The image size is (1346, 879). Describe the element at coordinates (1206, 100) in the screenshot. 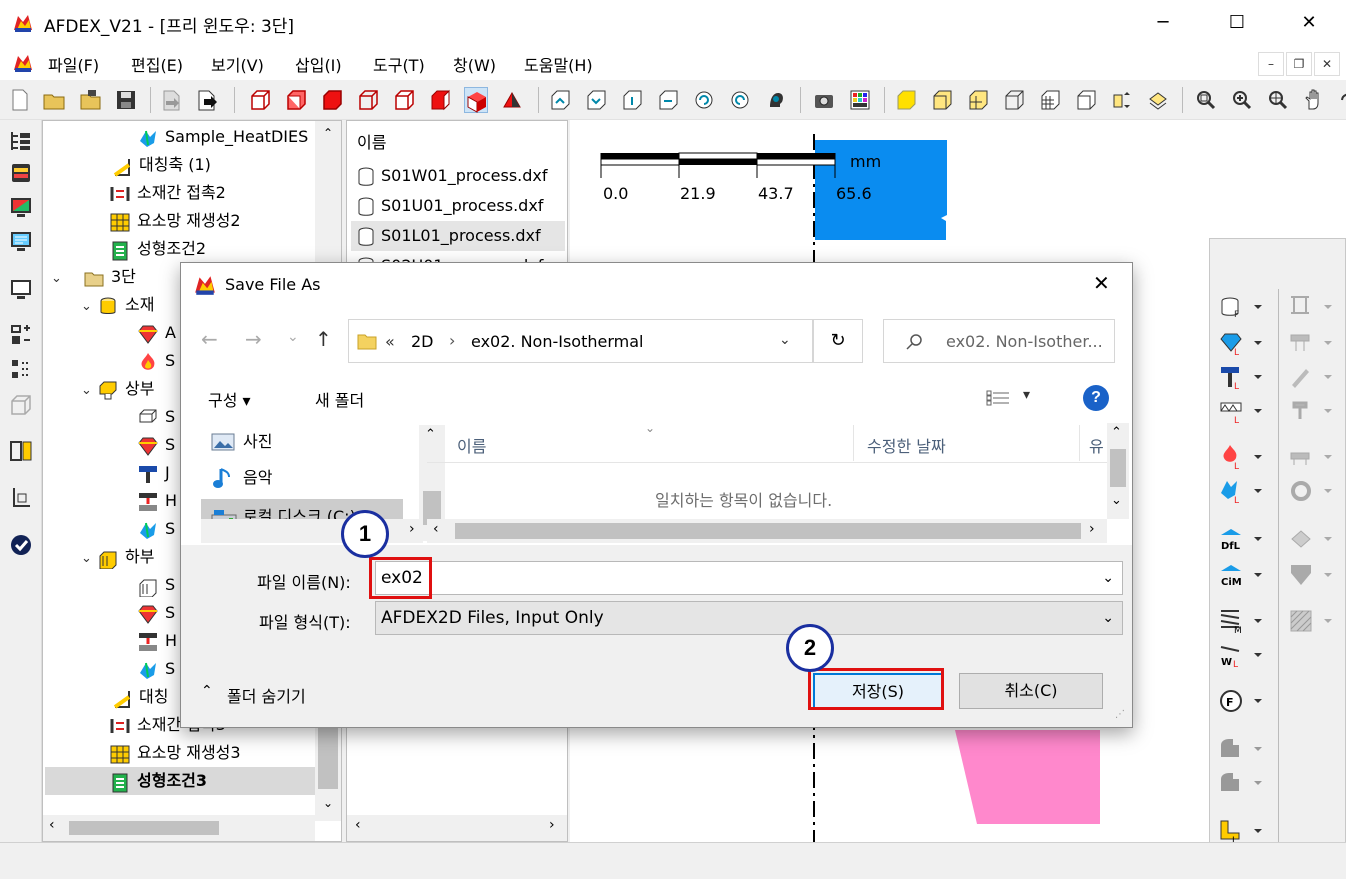

I see `zoom-window-icon` at that location.